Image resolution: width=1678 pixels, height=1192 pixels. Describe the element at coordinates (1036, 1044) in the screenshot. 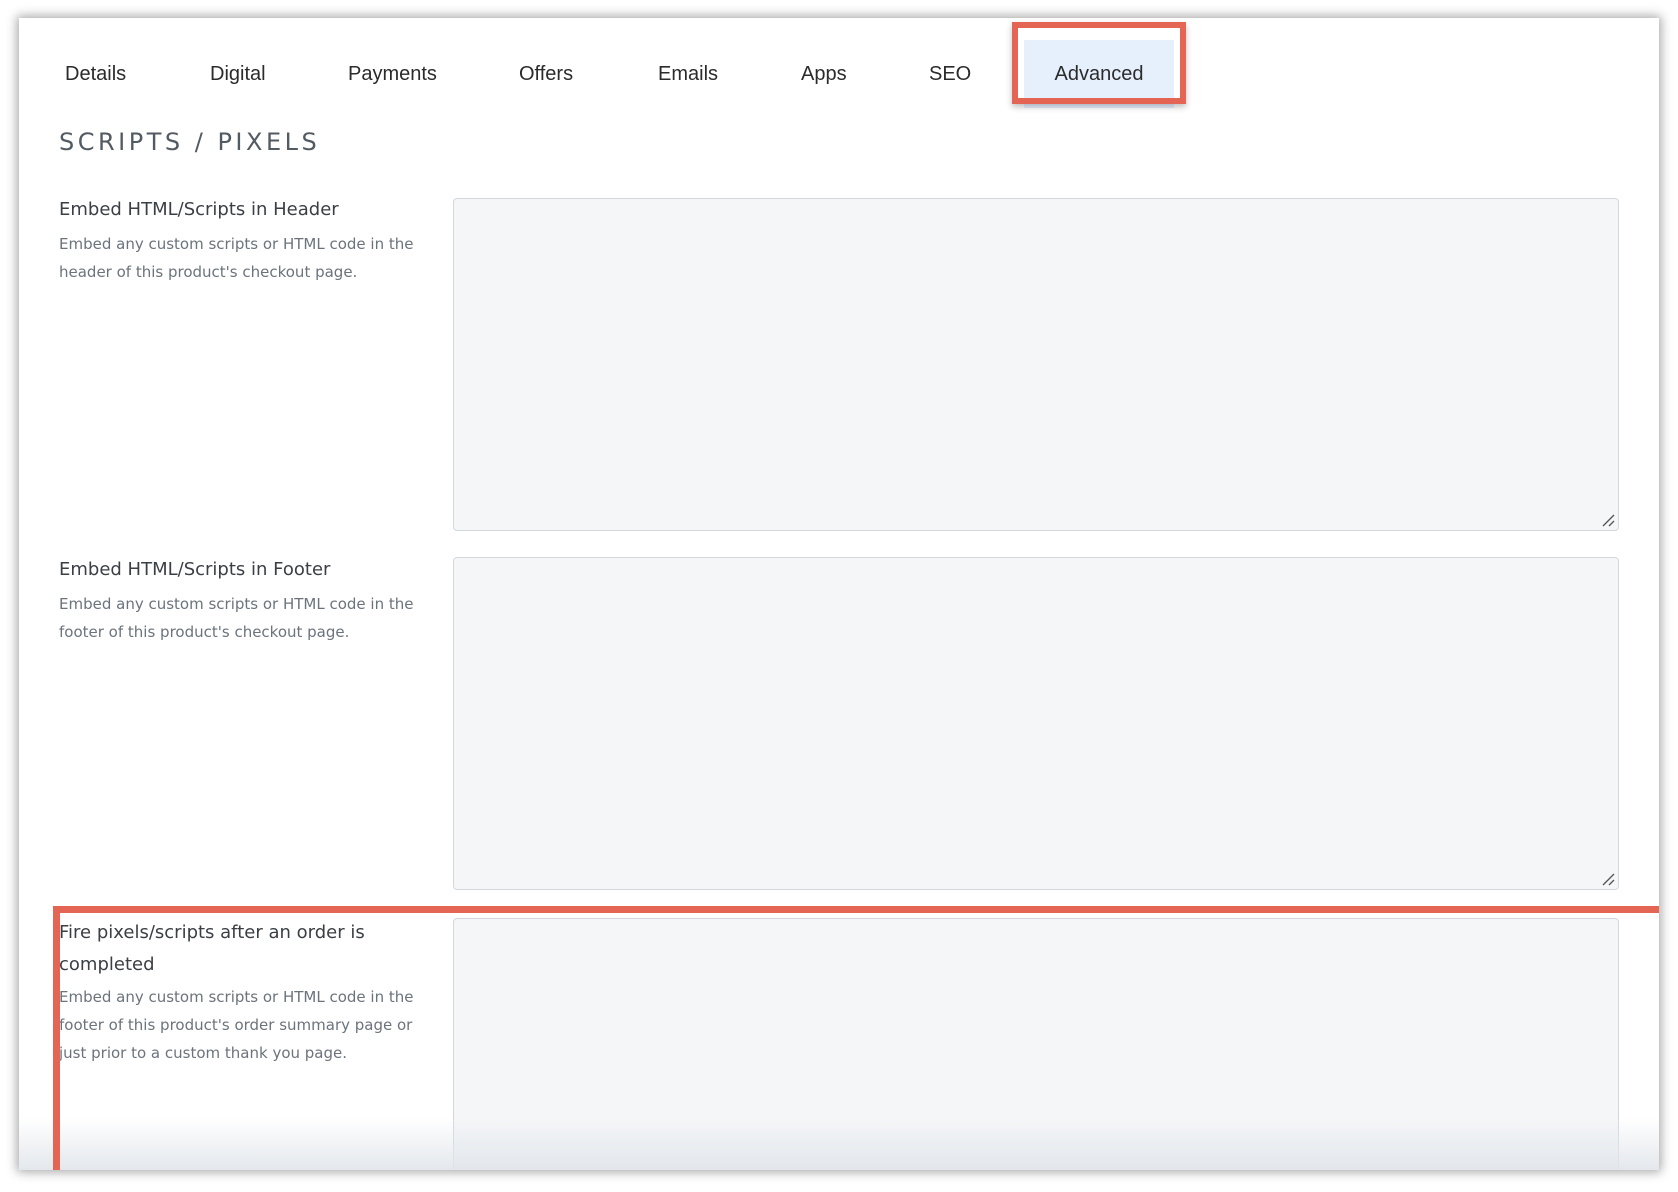

I see `order-completed-scripts-textarea` at that location.